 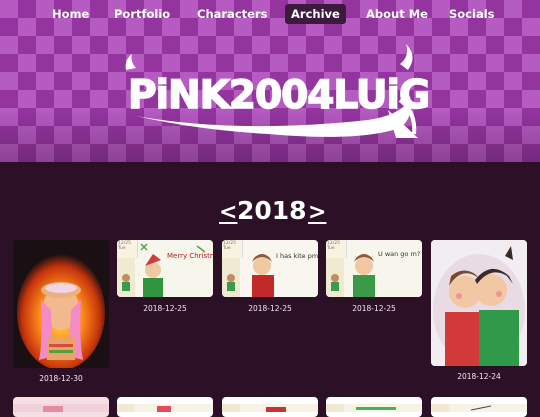 What do you see at coordinates (232, 14) in the screenshot?
I see `nav-characters: Characters` at bounding box center [232, 14].